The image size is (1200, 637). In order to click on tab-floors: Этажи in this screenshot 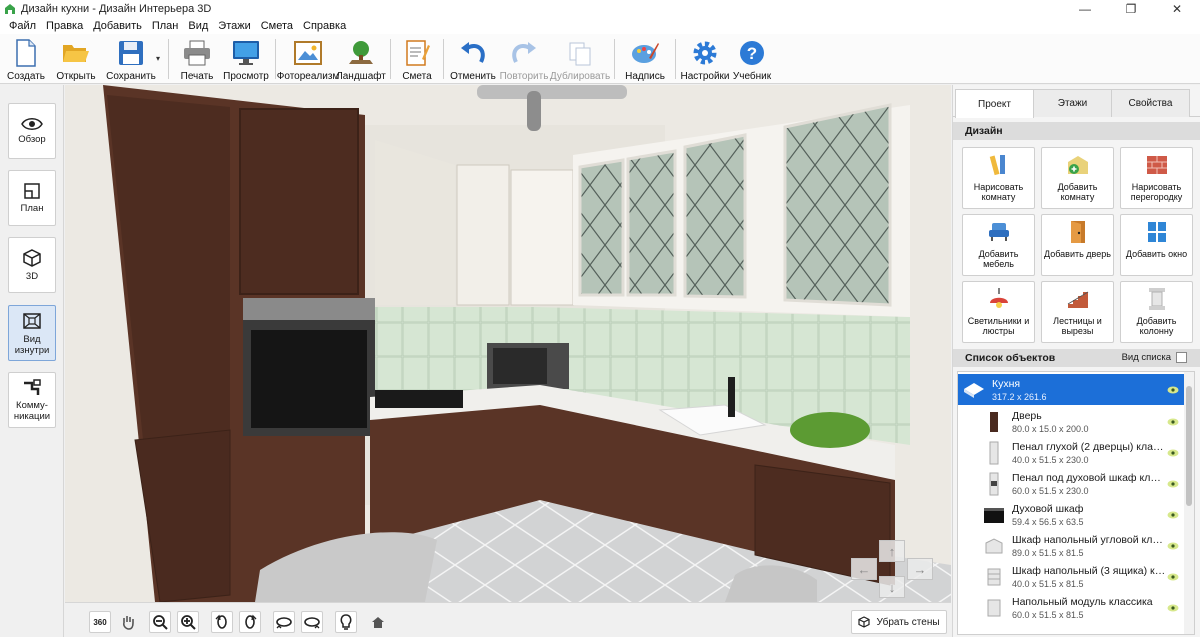, I will do `click(1072, 103)`.